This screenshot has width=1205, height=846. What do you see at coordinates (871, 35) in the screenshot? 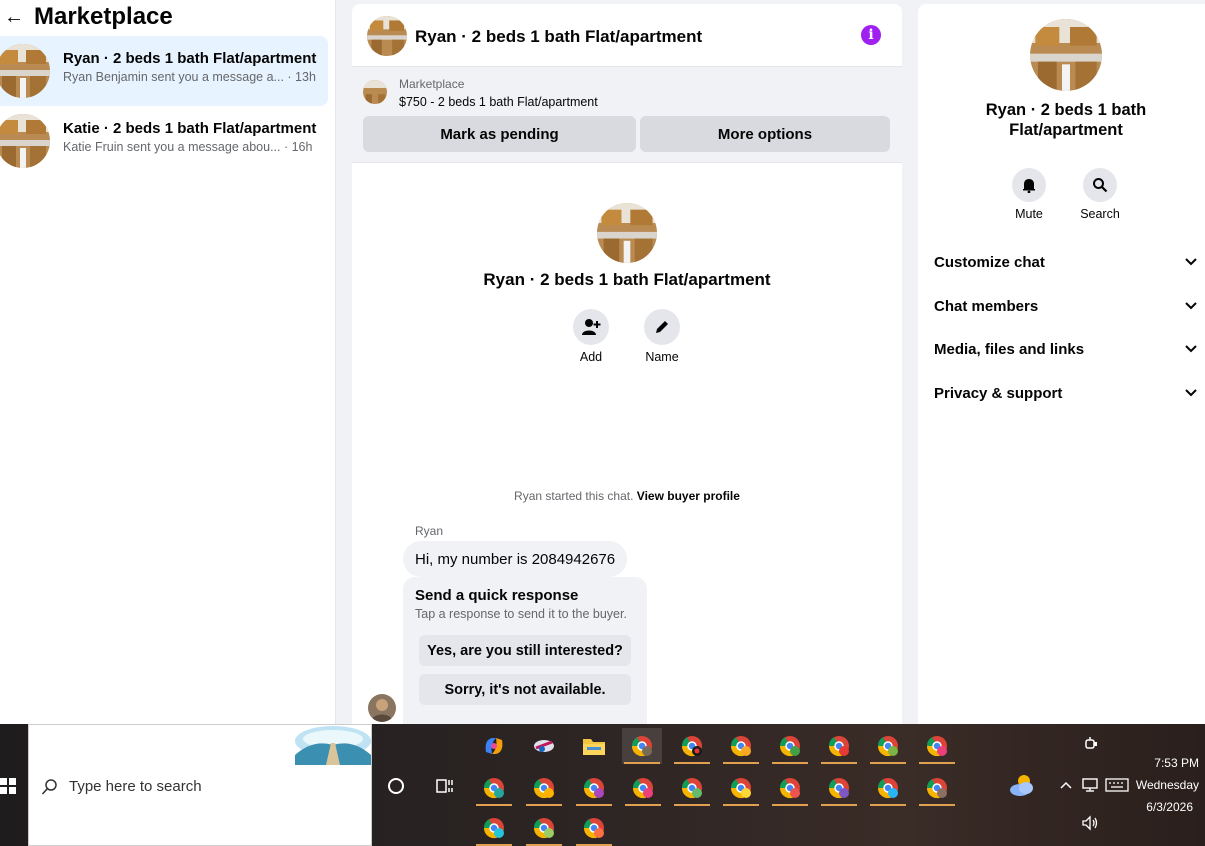
I see `info-icon: i` at bounding box center [871, 35].